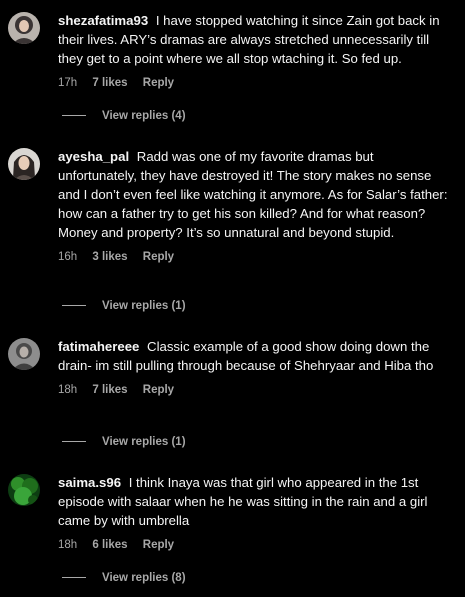 The width and height of the screenshot is (465, 597). I want to click on comment-username: fatimahereee, so click(98, 346).